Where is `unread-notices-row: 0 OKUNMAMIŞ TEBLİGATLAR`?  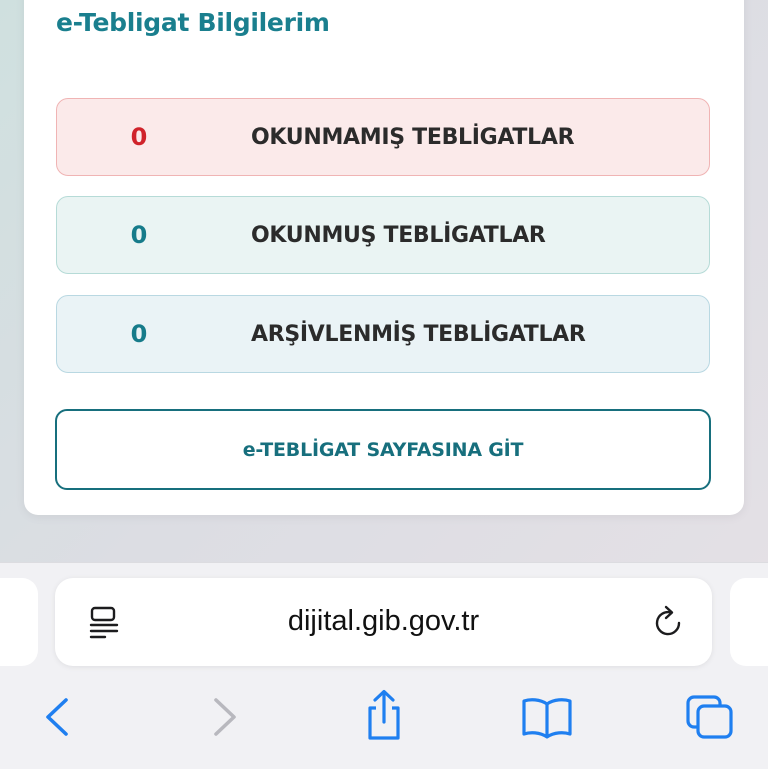 unread-notices-row: 0 OKUNMAMIŞ TEBLİGATLAR is located at coordinates (383, 137).